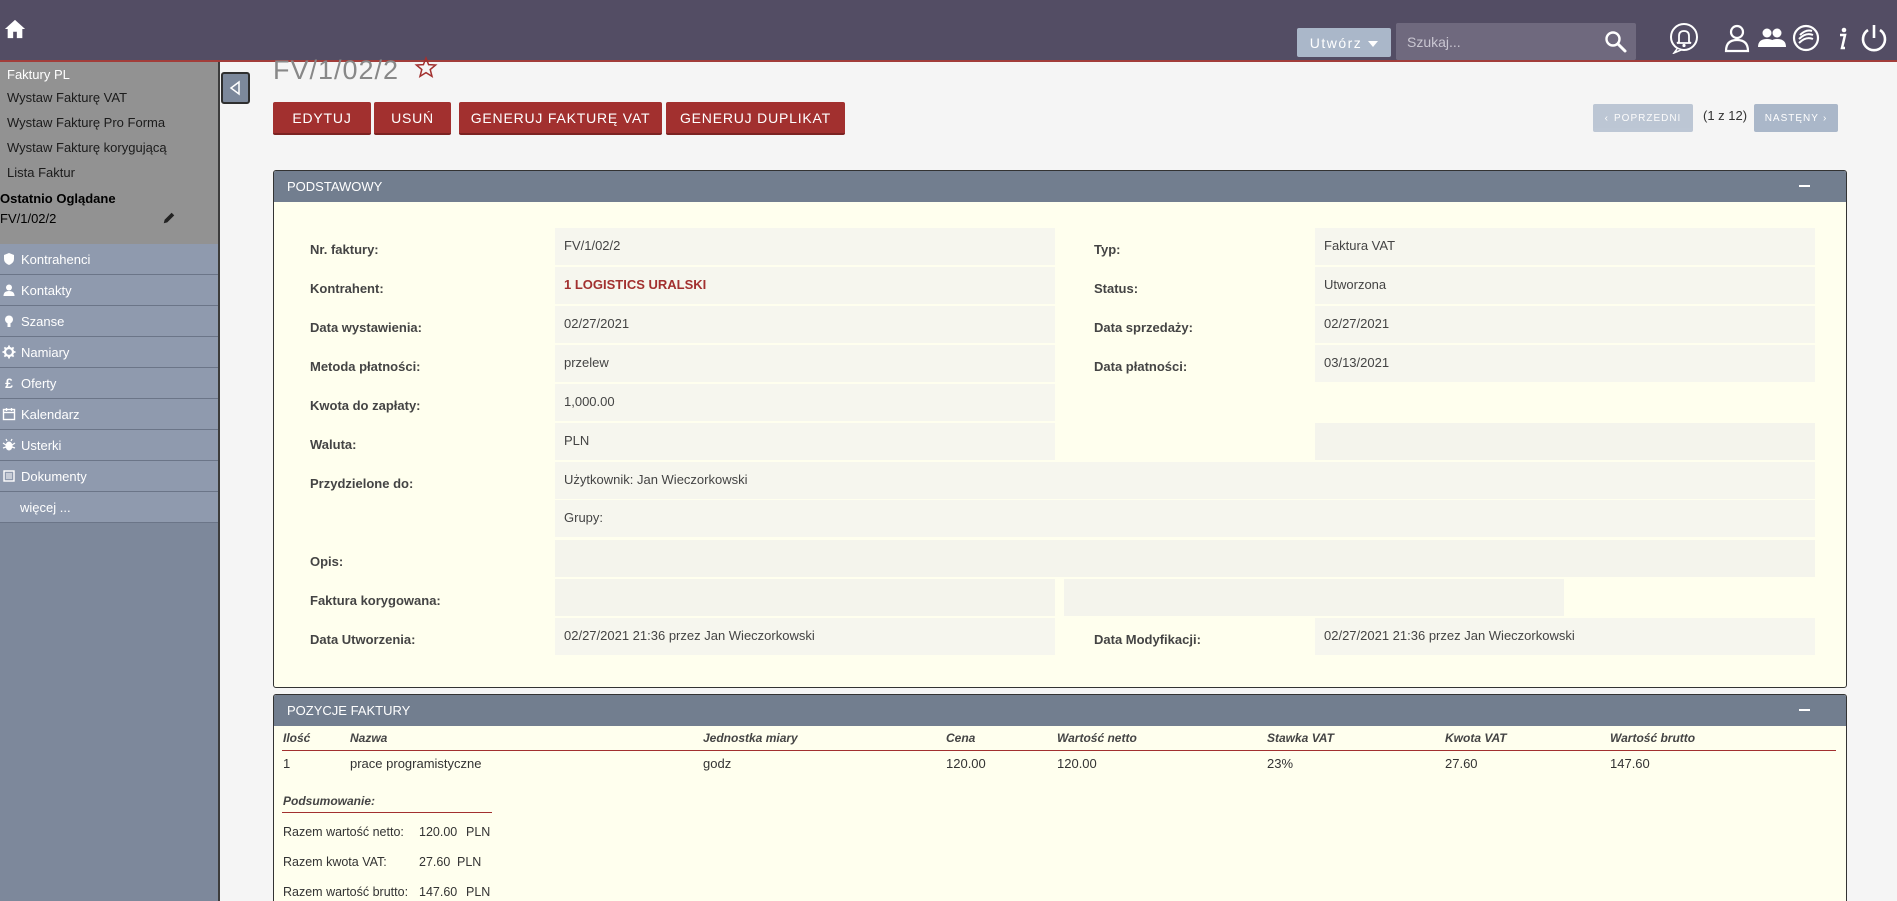 This screenshot has height=901, width=1897. What do you see at coordinates (948, 31) in the screenshot?
I see `top-navigation-bar: Utwórz` at bounding box center [948, 31].